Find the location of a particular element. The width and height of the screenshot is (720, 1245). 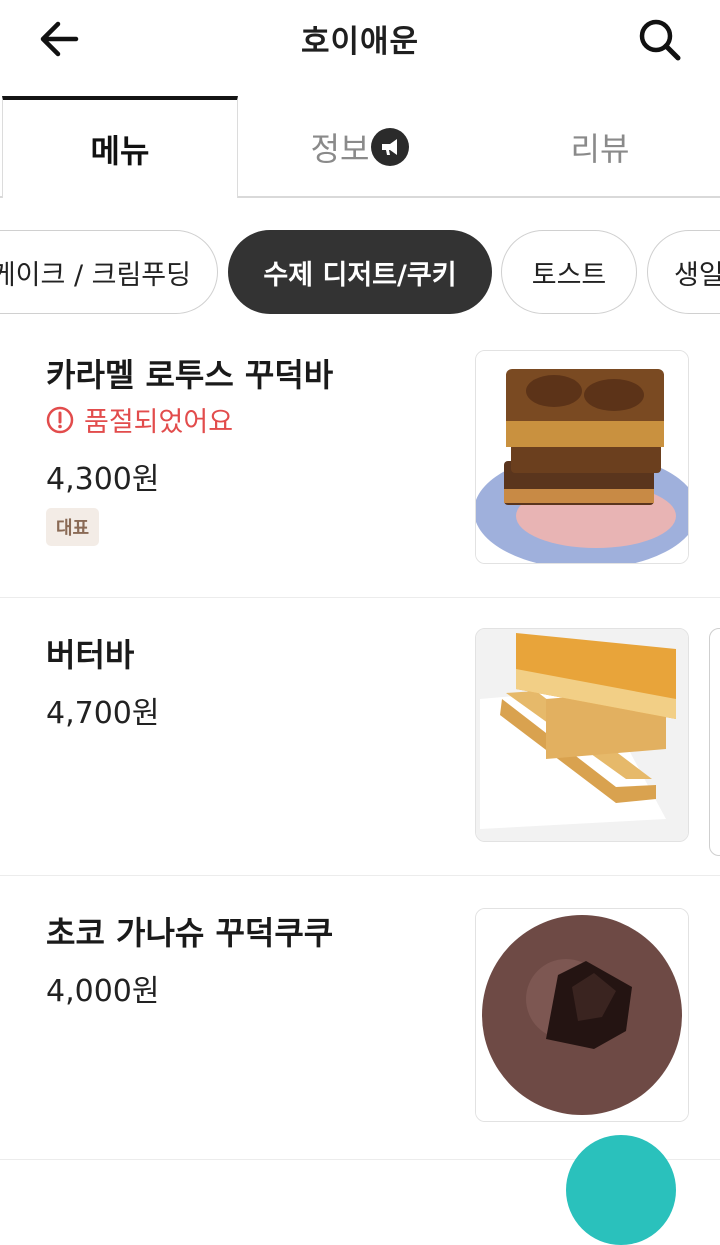

chip-label: 토스트 is located at coordinates (569, 275).